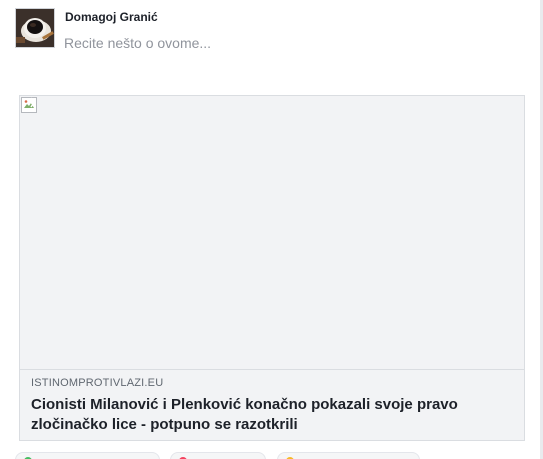  I want to click on composer-actions, so click(275, 455).